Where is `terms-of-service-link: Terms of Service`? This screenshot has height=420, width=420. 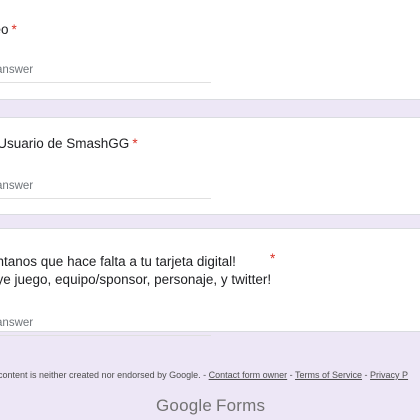 terms-of-service-link: Terms of Service is located at coordinates (328, 375).